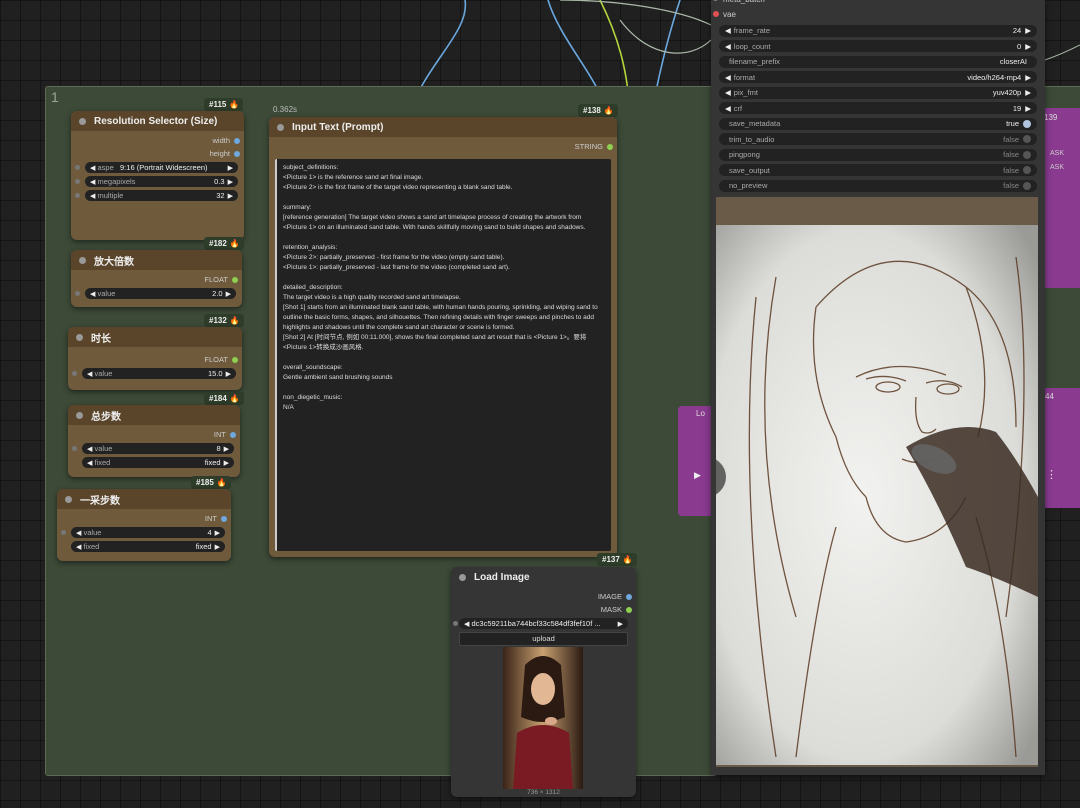 The width and height of the screenshot is (1080, 808). I want to click on vhs-widget-crf: ◀ crf 19 ▶, so click(878, 108).